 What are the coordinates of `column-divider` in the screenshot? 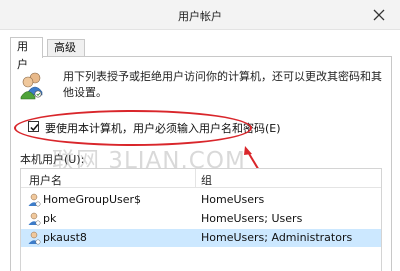 It's located at (195, 178).